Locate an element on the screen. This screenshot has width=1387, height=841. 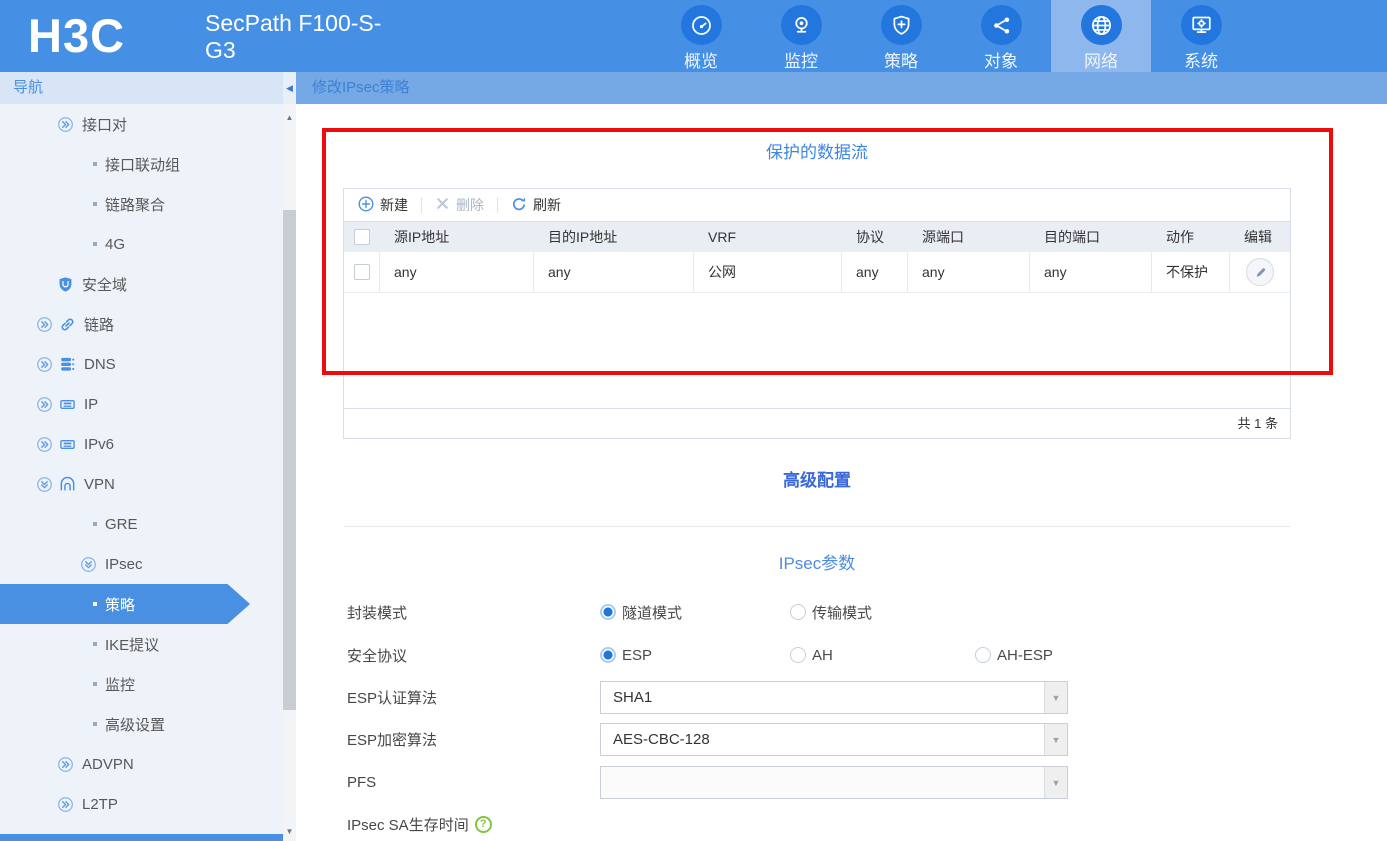
nav-tab-policy: 策略 is located at coordinates (901, 36).